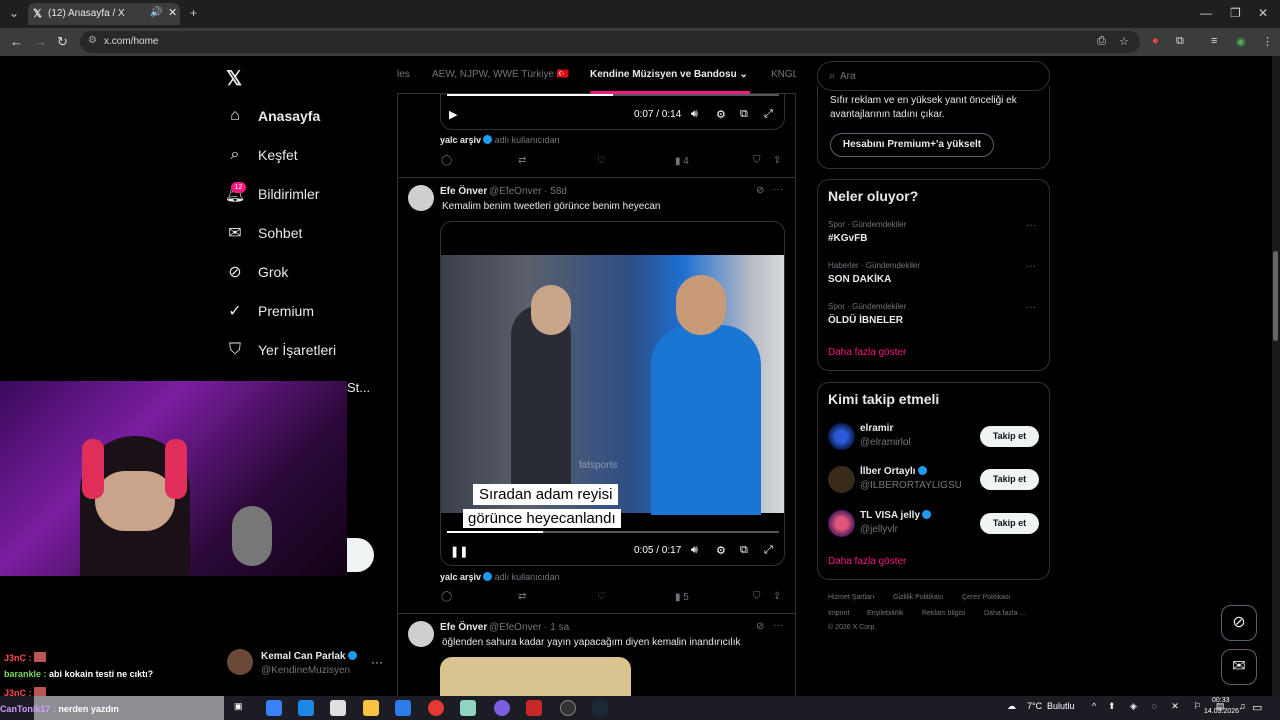  I want to click on views-count: ▮ 4, so click(682, 161).